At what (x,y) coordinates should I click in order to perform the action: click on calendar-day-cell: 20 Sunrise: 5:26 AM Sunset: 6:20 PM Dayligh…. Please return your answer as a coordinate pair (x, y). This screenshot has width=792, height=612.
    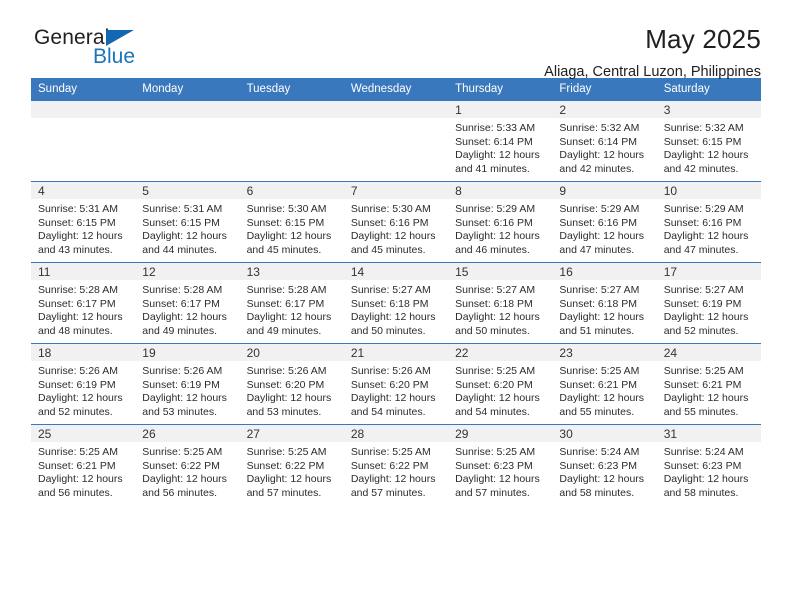
    Looking at the image, I should click on (291, 384).